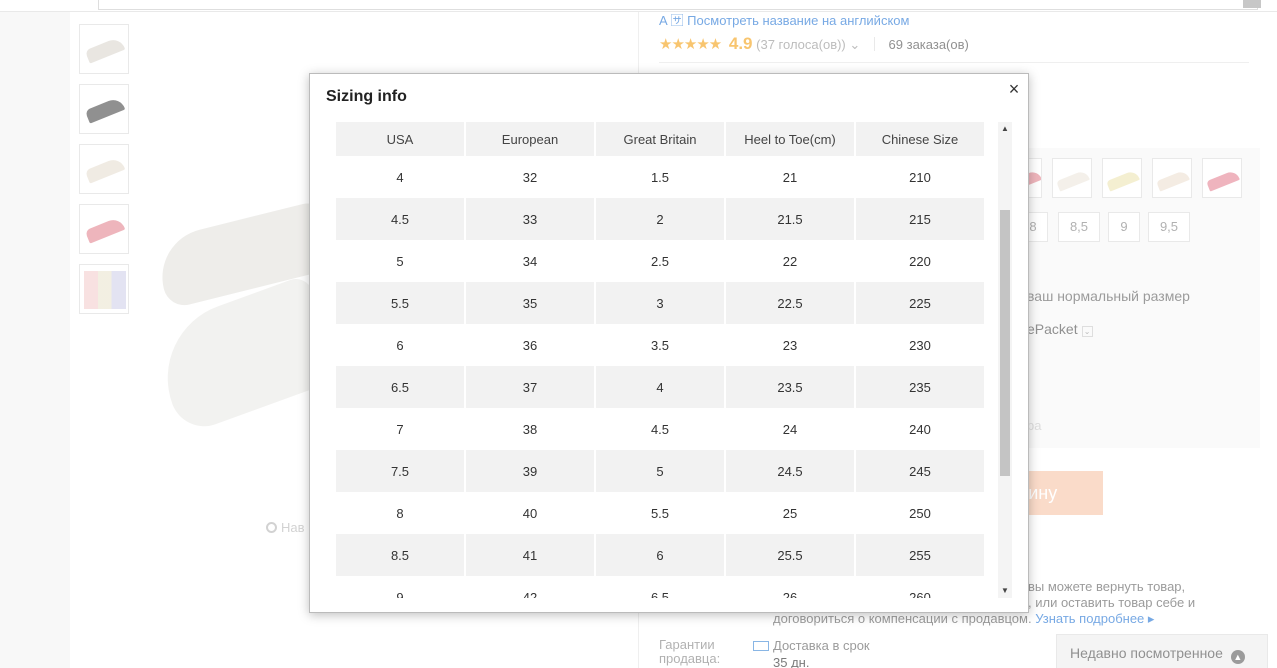 The height and width of the screenshot is (668, 1277). What do you see at coordinates (920, 387) in the screenshot?
I see `table-cell: 235` at bounding box center [920, 387].